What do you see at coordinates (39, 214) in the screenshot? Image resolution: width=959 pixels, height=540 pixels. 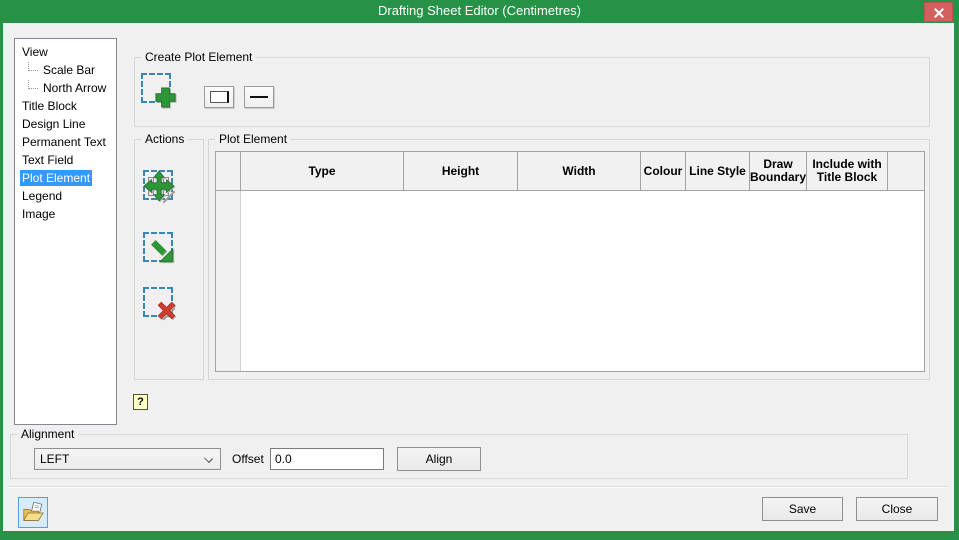 I see `sidebar-item-label: Image` at bounding box center [39, 214].